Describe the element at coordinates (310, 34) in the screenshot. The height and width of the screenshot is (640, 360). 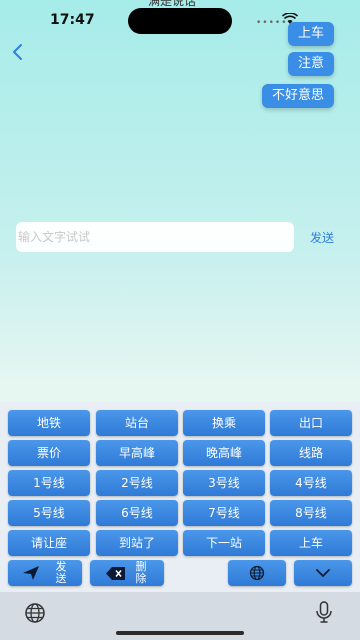
I see `phrase-chip-boarding: 上车` at that location.